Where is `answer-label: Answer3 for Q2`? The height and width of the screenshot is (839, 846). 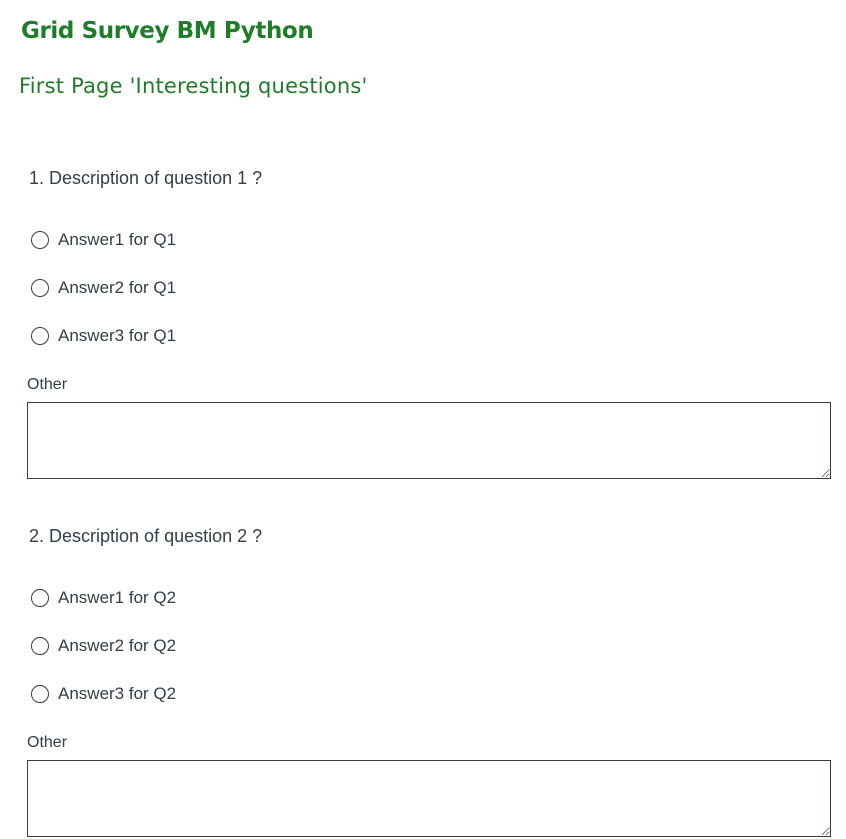 answer-label: Answer3 for Q2 is located at coordinates (117, 693).